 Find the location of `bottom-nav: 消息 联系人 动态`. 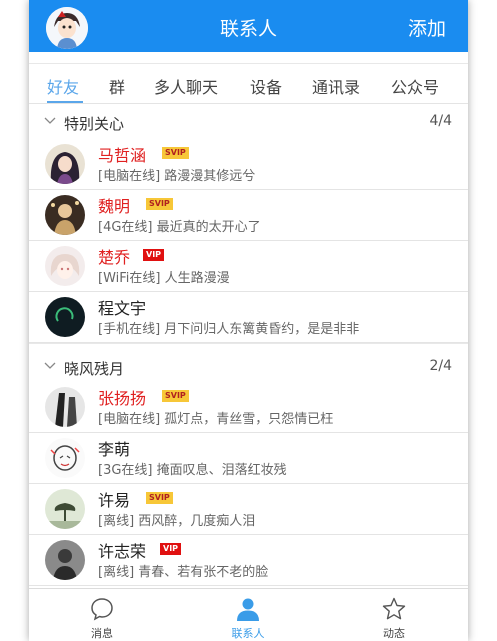

bottom-nav: 消息 联系人 动态 is located at coordinates (248, 614).